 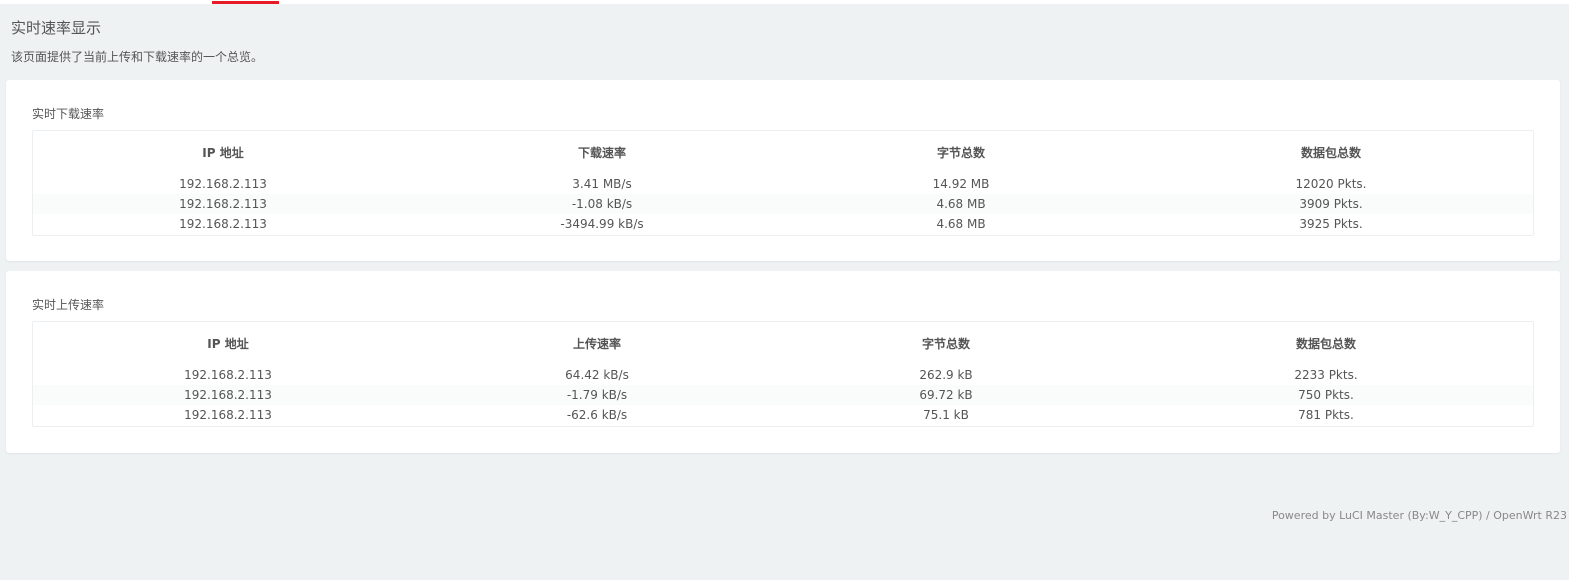 I want to click on page-title: 实时速率显示, so click(x=56, y=28).